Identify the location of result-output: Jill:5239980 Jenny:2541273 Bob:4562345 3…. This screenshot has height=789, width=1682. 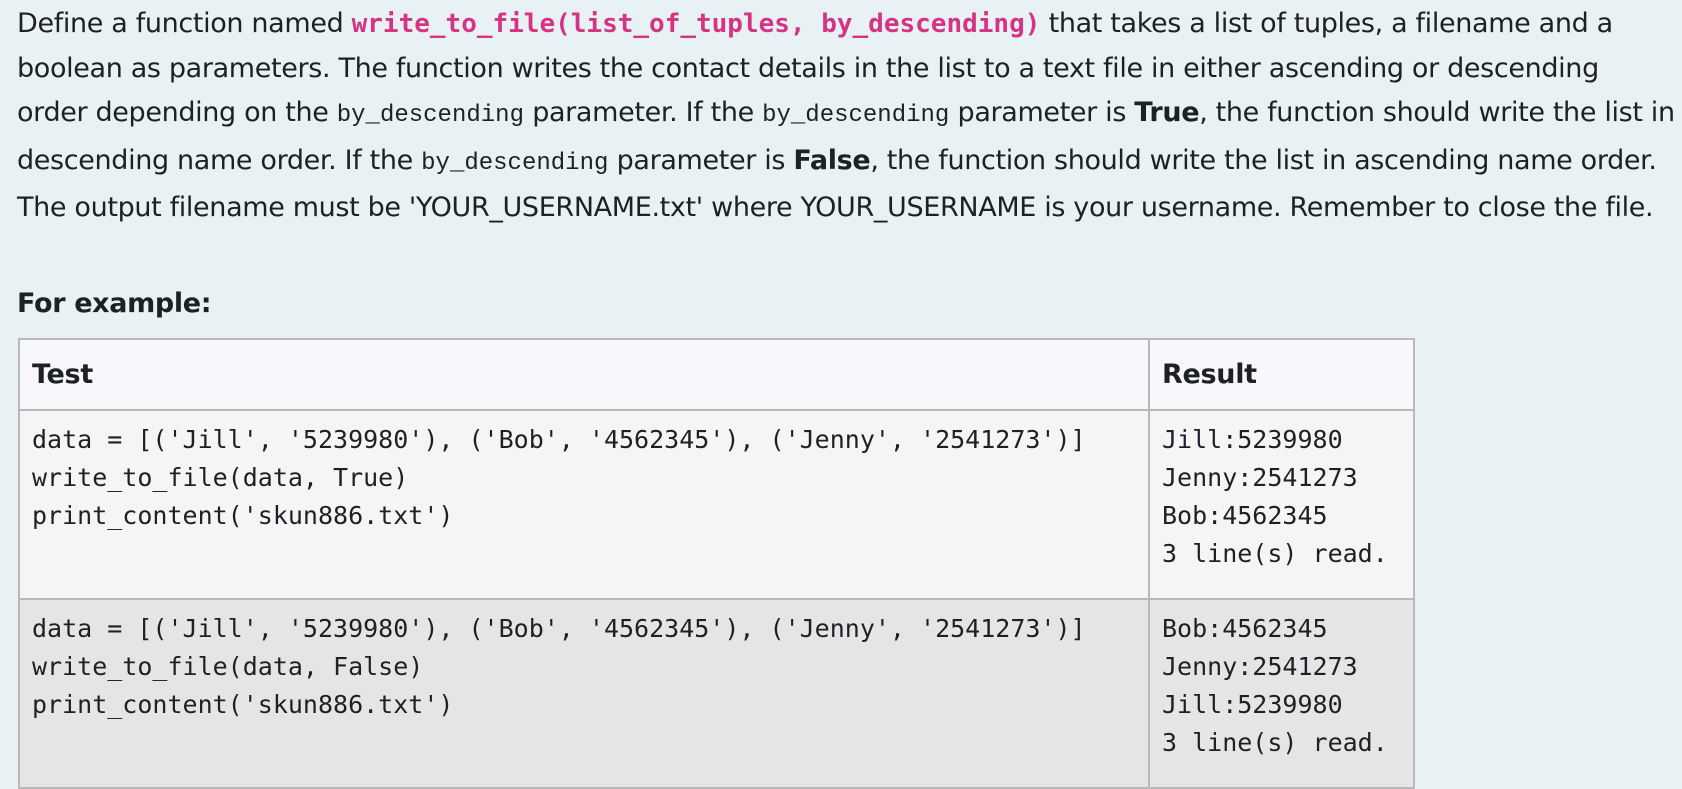
(1275, 496).